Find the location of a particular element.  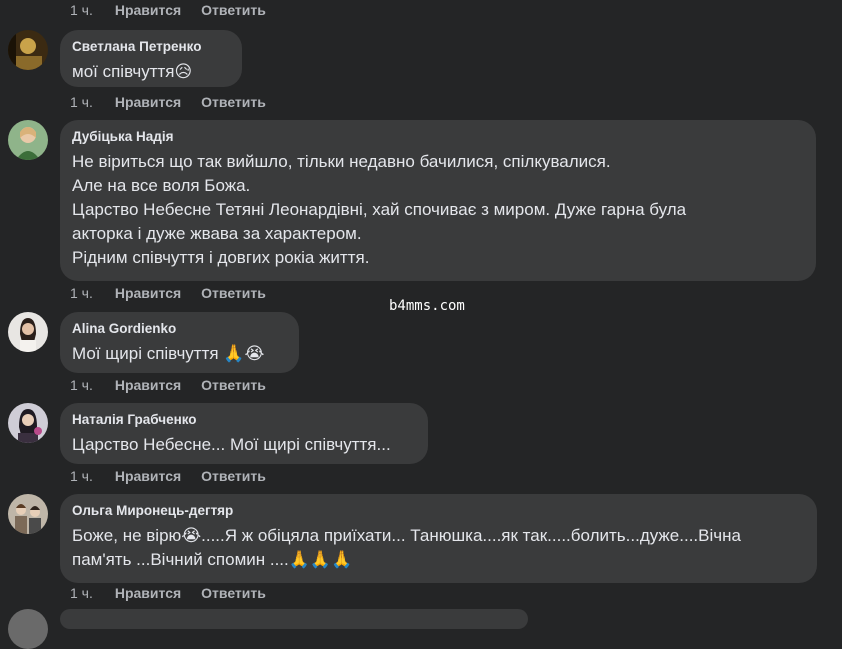

comment-author: Светлана Петренко is located at coordinates (151, 47).